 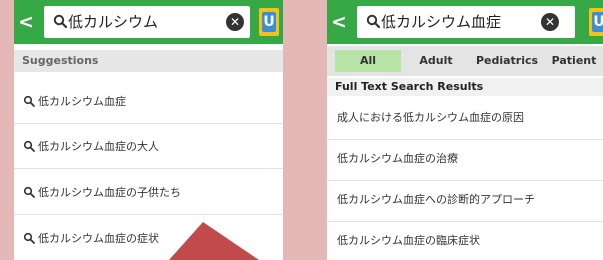 I want to click on app-header: < 低カルシウム血症 ✕ U, so click(x=465, y=22).